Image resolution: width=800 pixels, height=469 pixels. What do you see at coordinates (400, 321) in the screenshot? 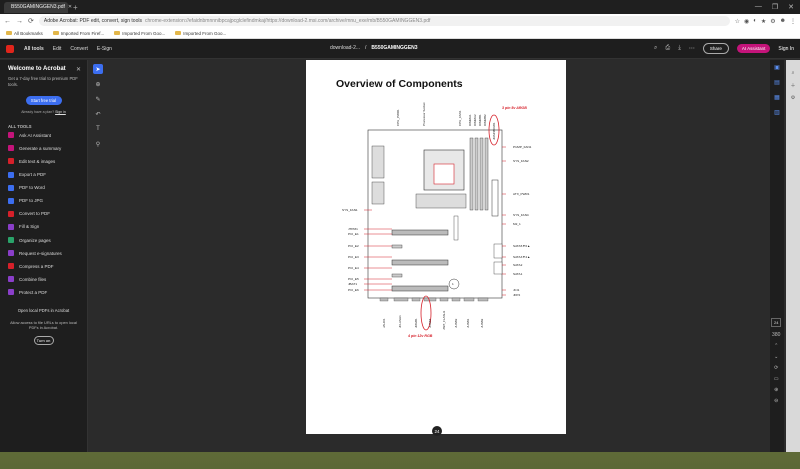
I see `bottom-label: JFLASH1` at bounding box center [400, 321].